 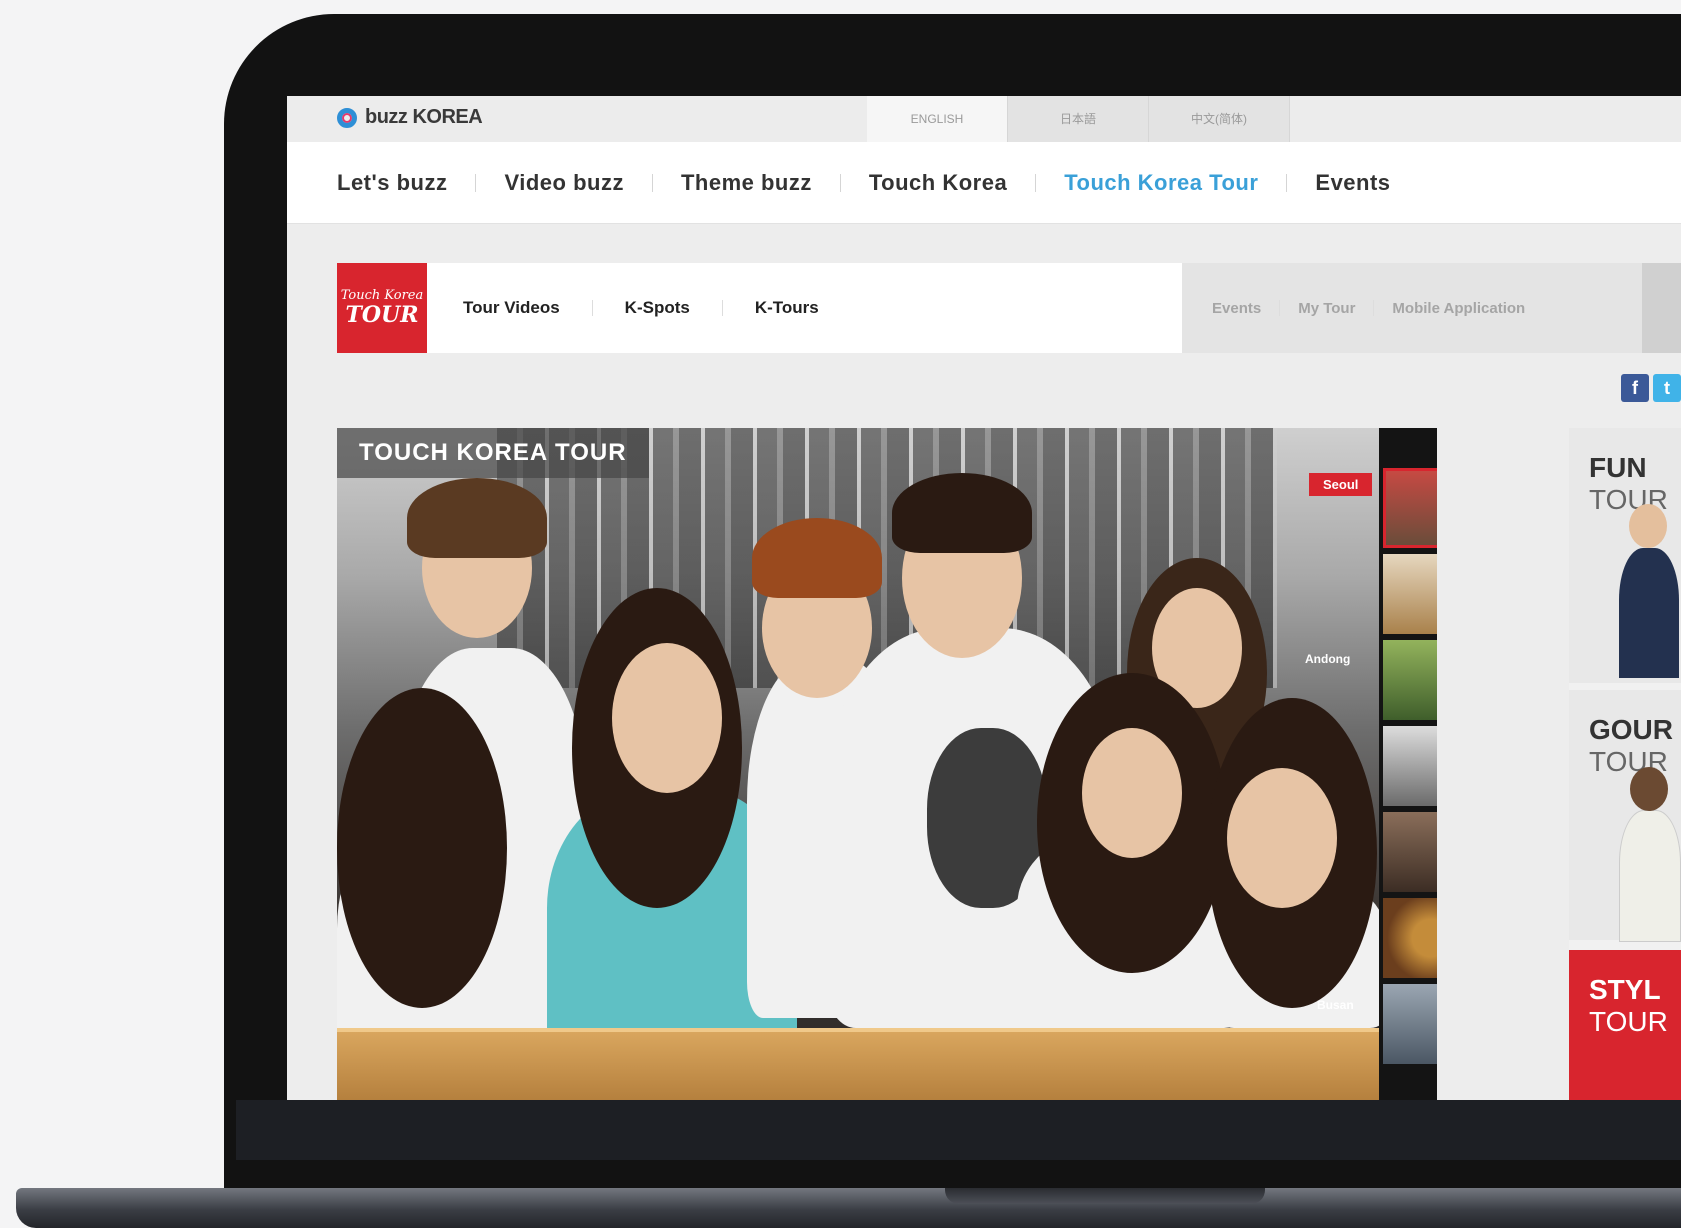 I want to click on laptop-notch, so click(x=1105, y=1196).